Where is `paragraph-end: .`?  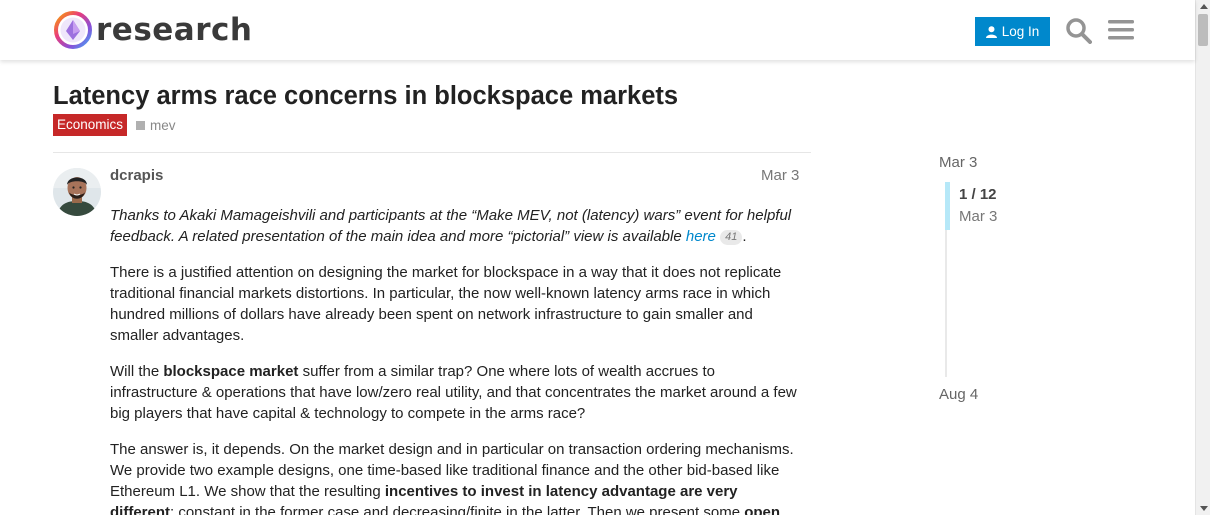 paragraph-end: . is located at coordinates (744, 236).